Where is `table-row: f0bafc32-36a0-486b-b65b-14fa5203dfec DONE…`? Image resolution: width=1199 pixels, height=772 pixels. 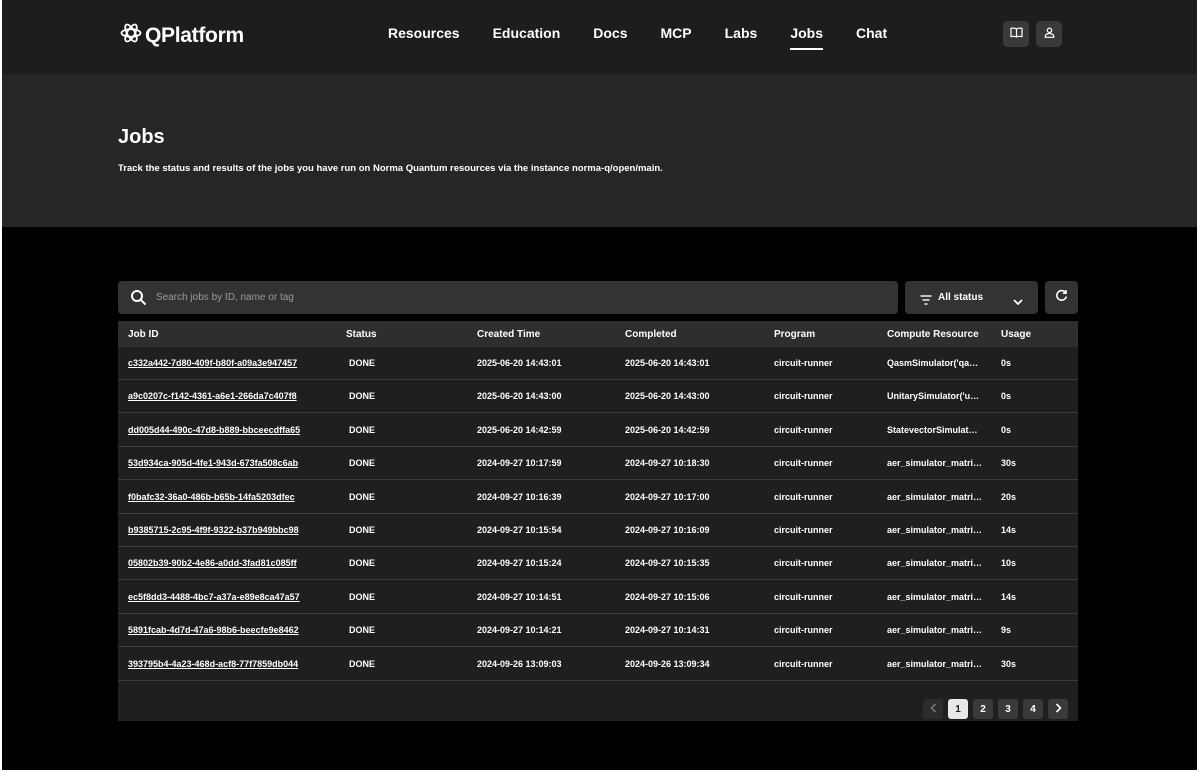
table-row: f0bafc32-36a0-486b-b65b-14fa5203dfec DONE… is located at coordinates (598, 497).